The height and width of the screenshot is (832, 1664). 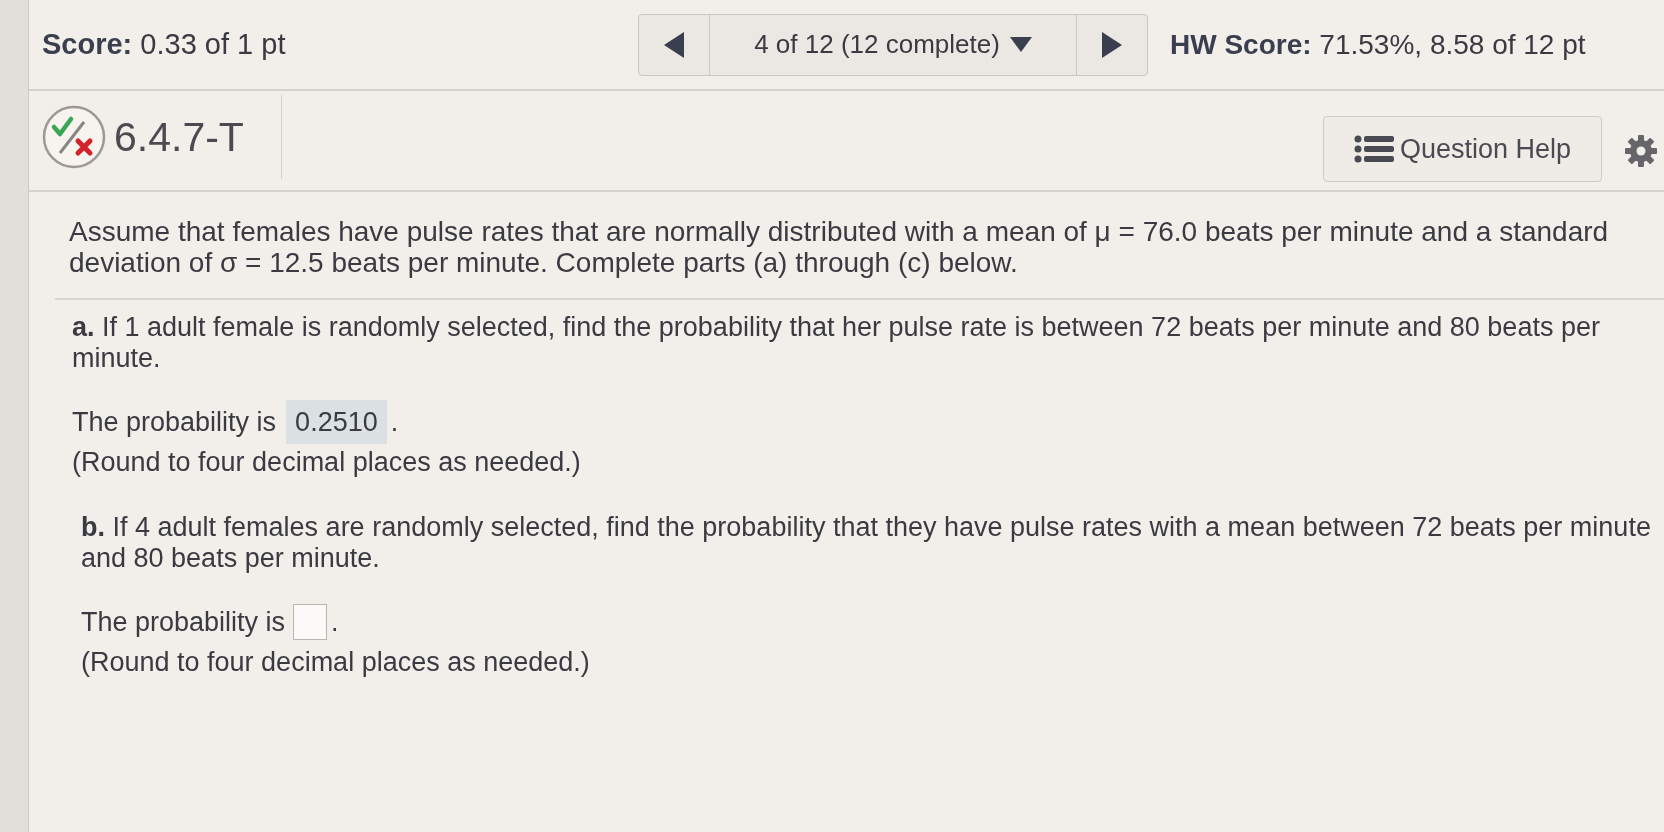 What do you see at coordinates (1462, 149) in the screenshot?
I see `question-help-button: Question Help` at bounding box center [1462, 149].